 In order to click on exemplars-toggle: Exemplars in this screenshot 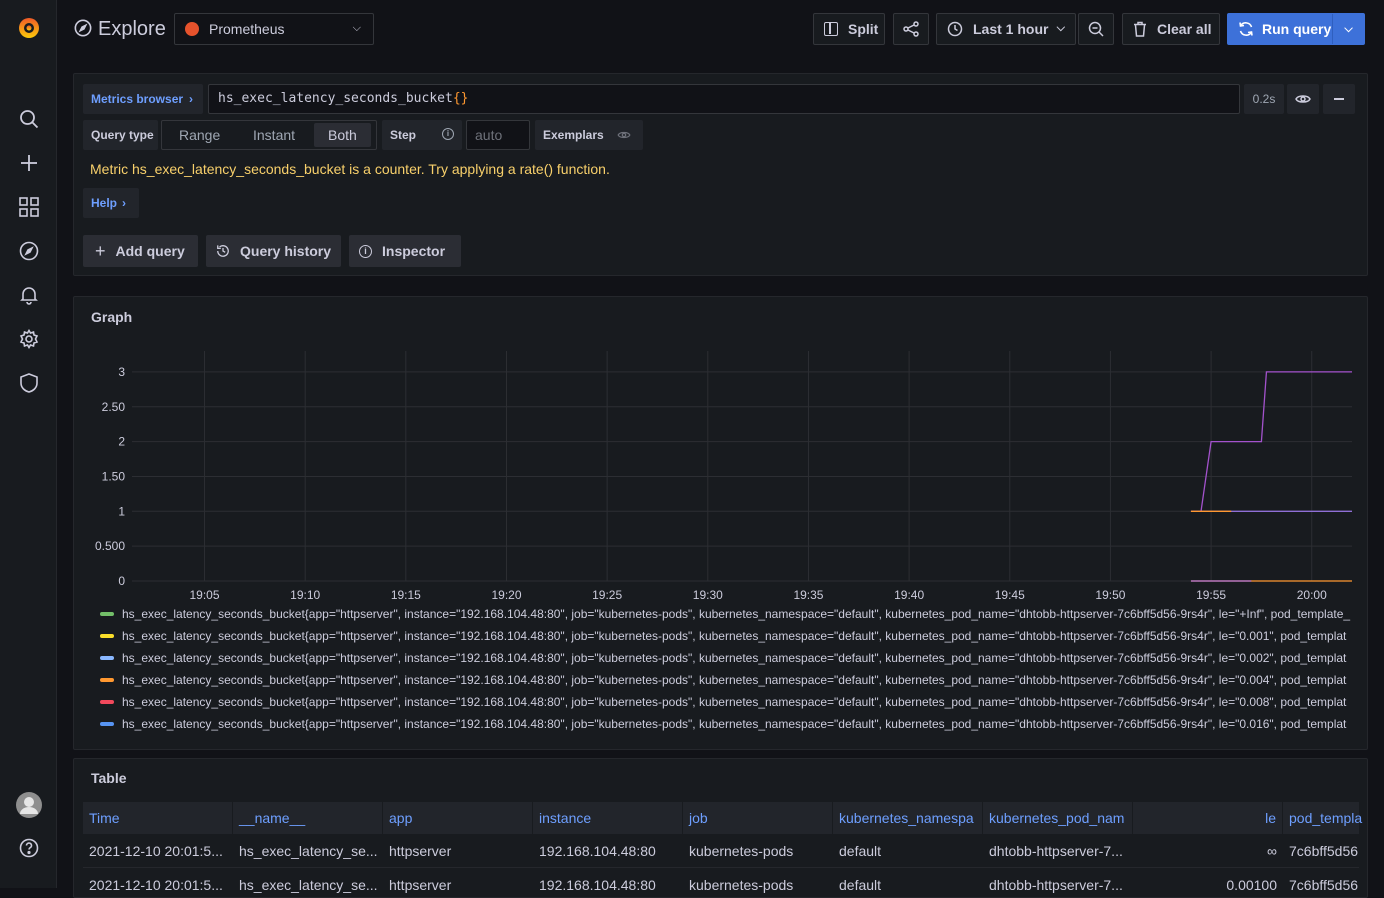, I will do `click(589, 135)`.